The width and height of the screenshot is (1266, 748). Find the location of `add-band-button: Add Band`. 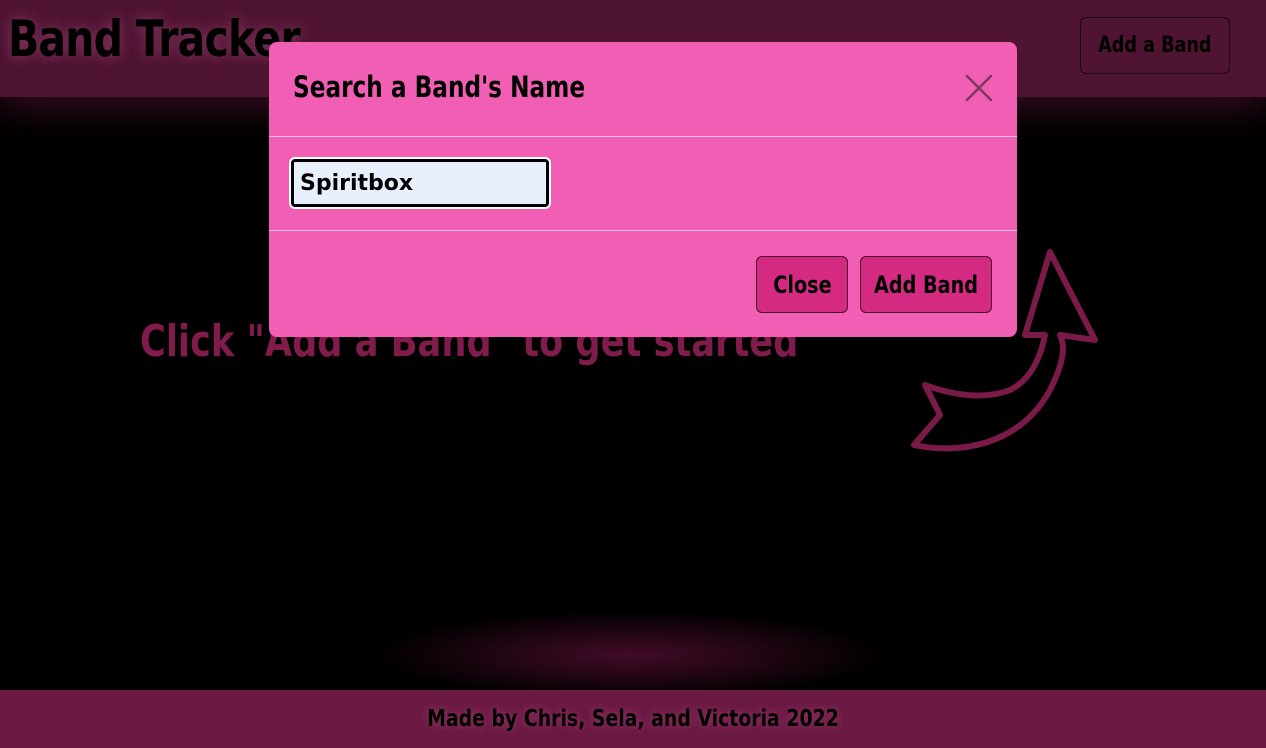

add-band-button: Add Band is located at coordinates (926, 284).